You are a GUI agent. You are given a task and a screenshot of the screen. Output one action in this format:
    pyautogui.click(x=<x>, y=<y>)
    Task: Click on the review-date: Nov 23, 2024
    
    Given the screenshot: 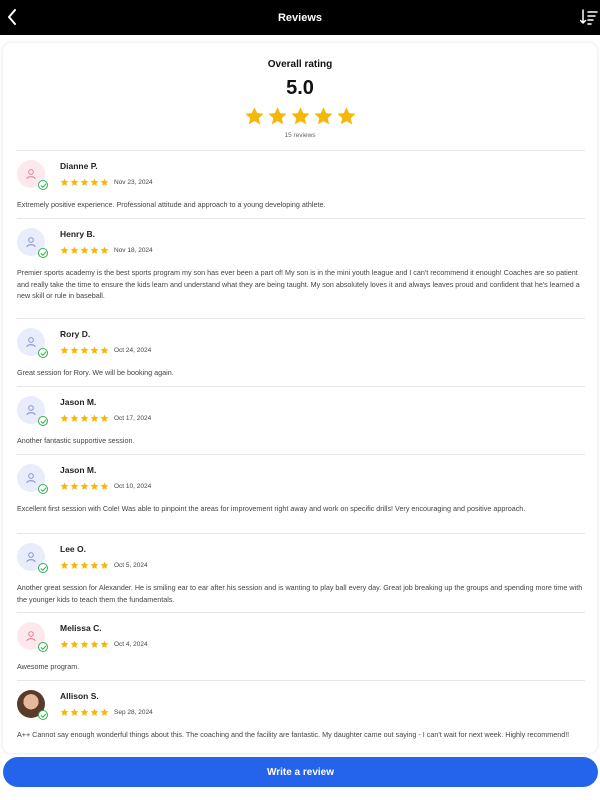 What is the action you would take?
    pyautogui.click(x=133, y=182)
    